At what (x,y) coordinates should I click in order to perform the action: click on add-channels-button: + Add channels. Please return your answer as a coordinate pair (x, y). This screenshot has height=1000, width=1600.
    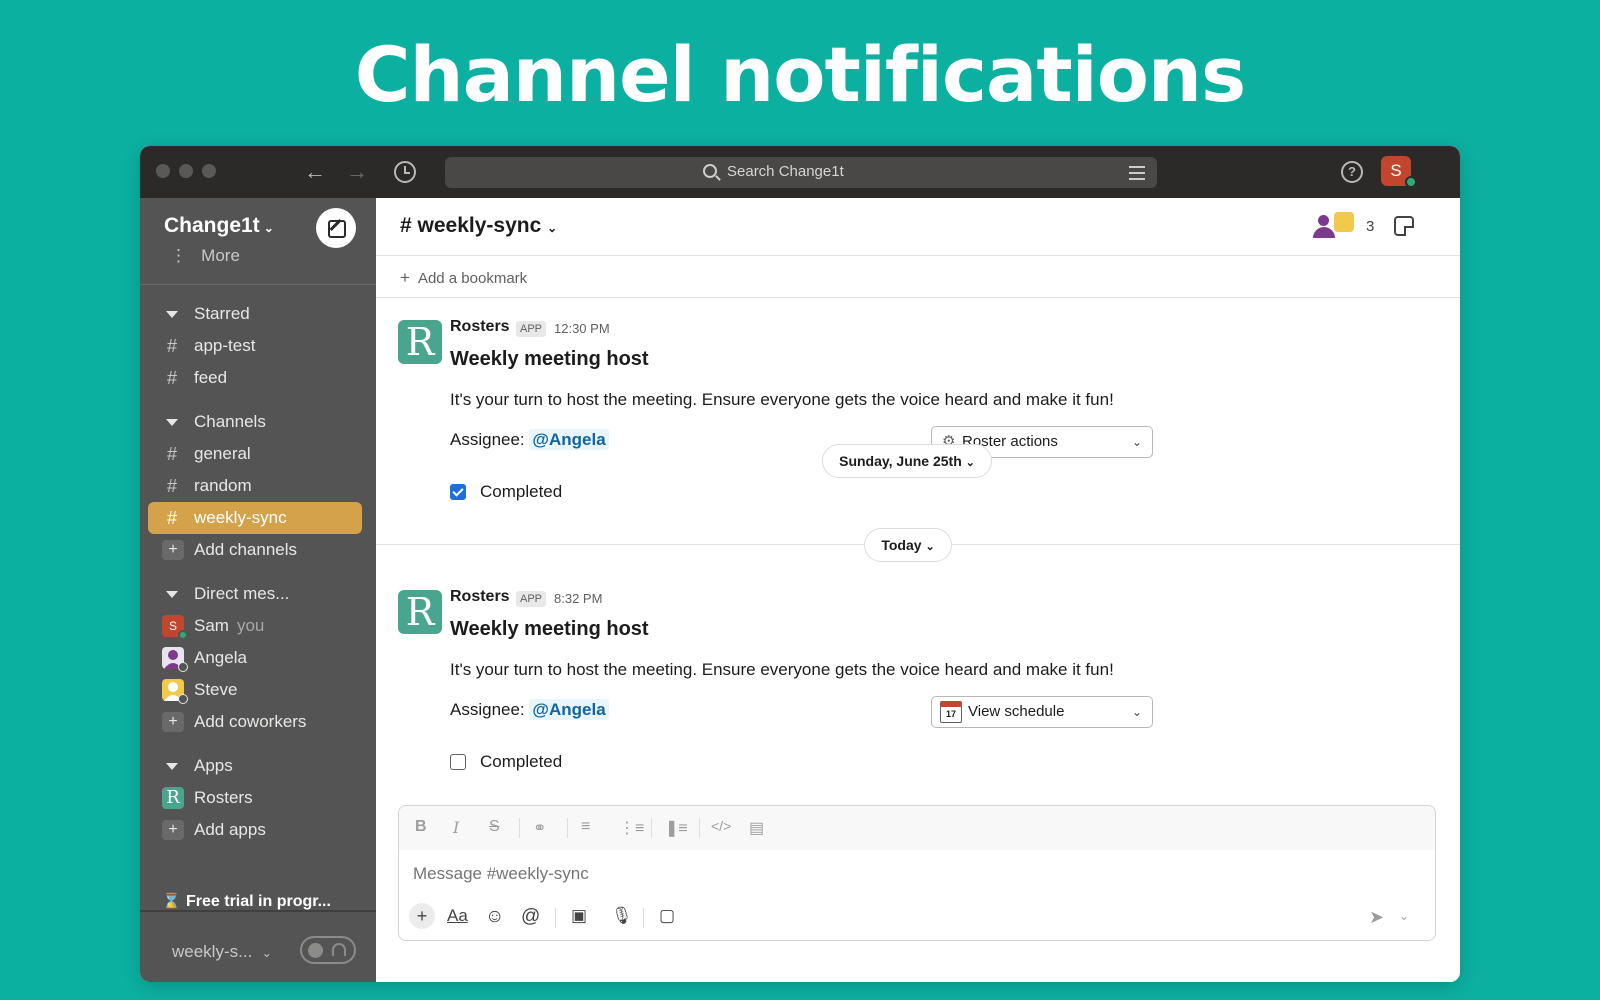
    Looking at the image, I should click on (255, 550).